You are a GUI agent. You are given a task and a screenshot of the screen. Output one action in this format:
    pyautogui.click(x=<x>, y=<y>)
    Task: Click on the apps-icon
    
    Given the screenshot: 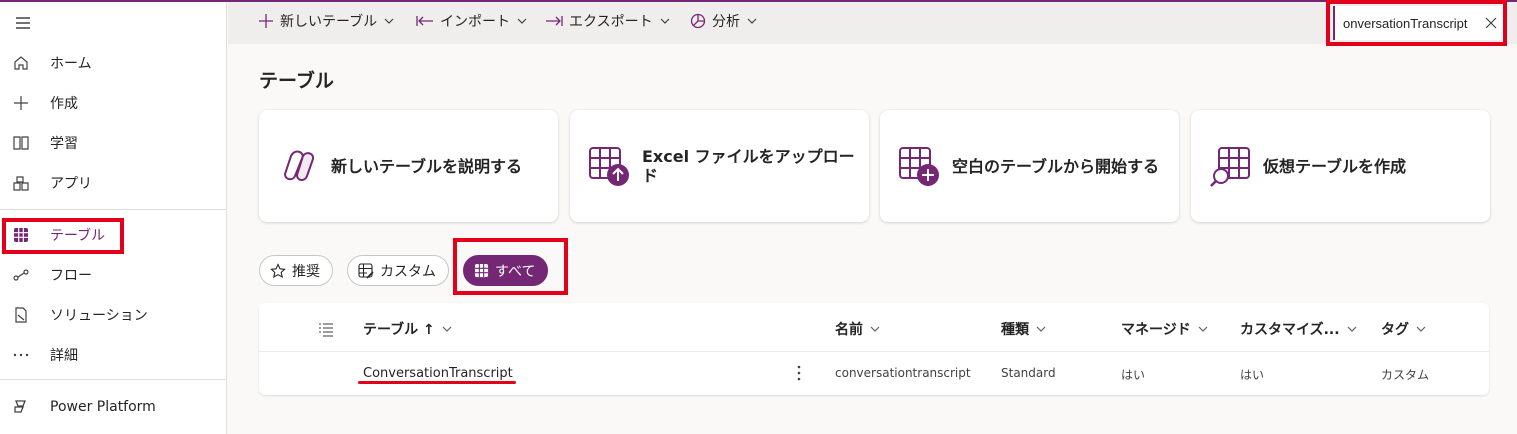 What is the action you would take?
    pyautogui.click(x=21, y=183)
    